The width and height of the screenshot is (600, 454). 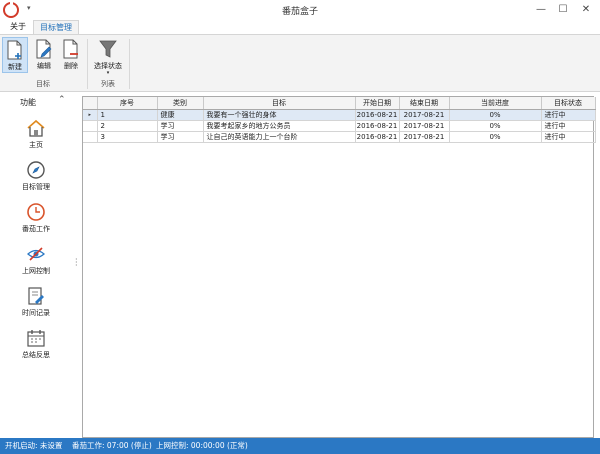 I want to click on compass-icon, so click(x=36, y=170).